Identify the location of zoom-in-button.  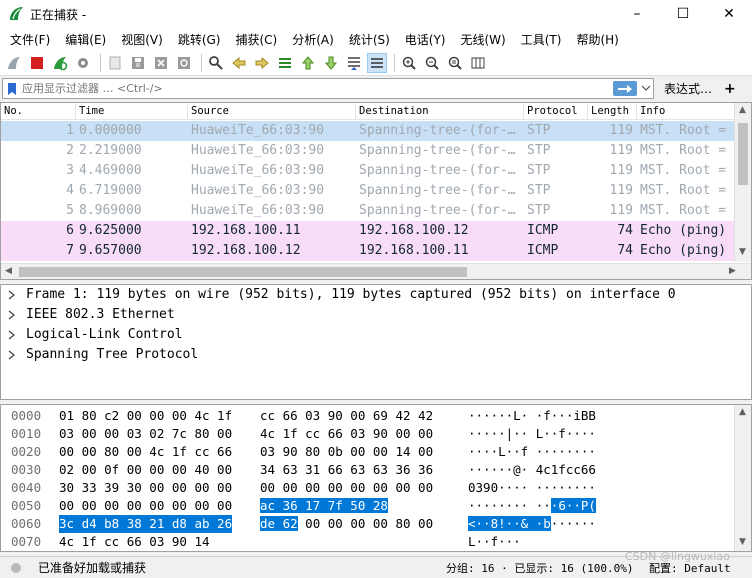
(409, 63).